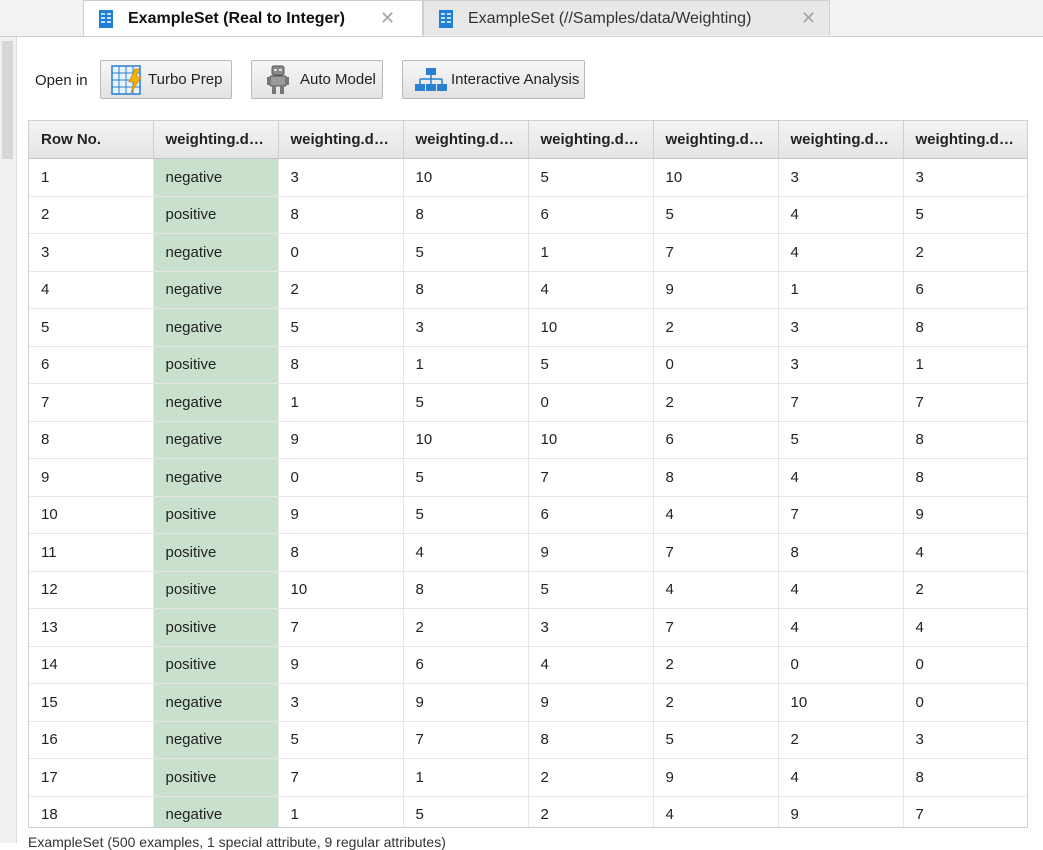 The width and height of the screenshot is (1043, 850). Describe the element at coordinates (185, 79) in the screenshot. I see `turbo-prep-label: Turbo Prep` at that location.